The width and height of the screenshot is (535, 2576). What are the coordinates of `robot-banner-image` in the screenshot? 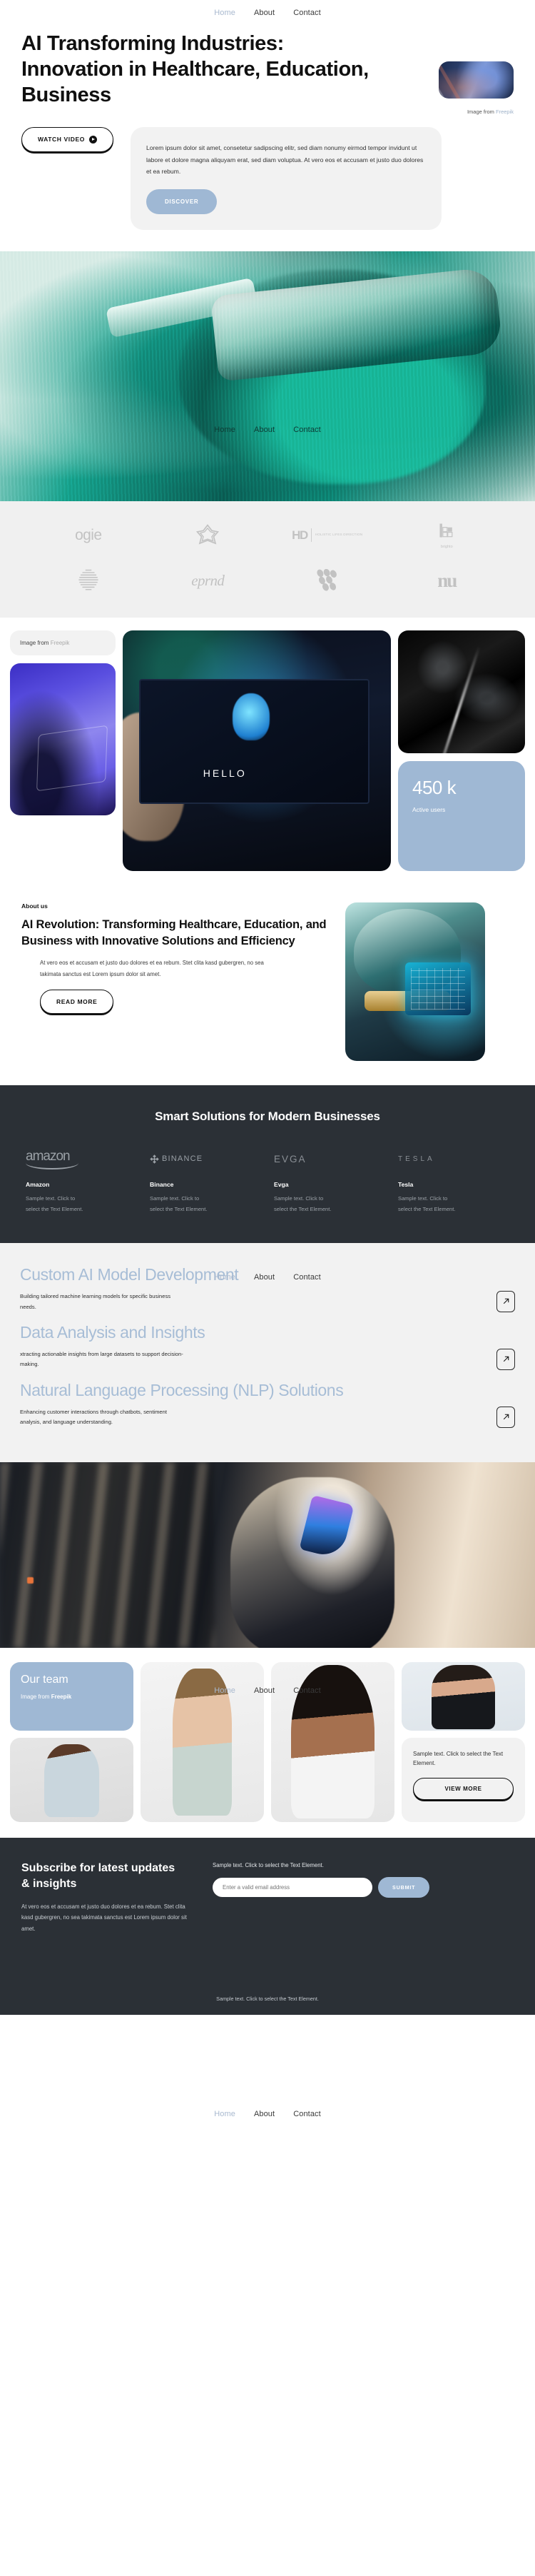 It's located at (267, 1554).